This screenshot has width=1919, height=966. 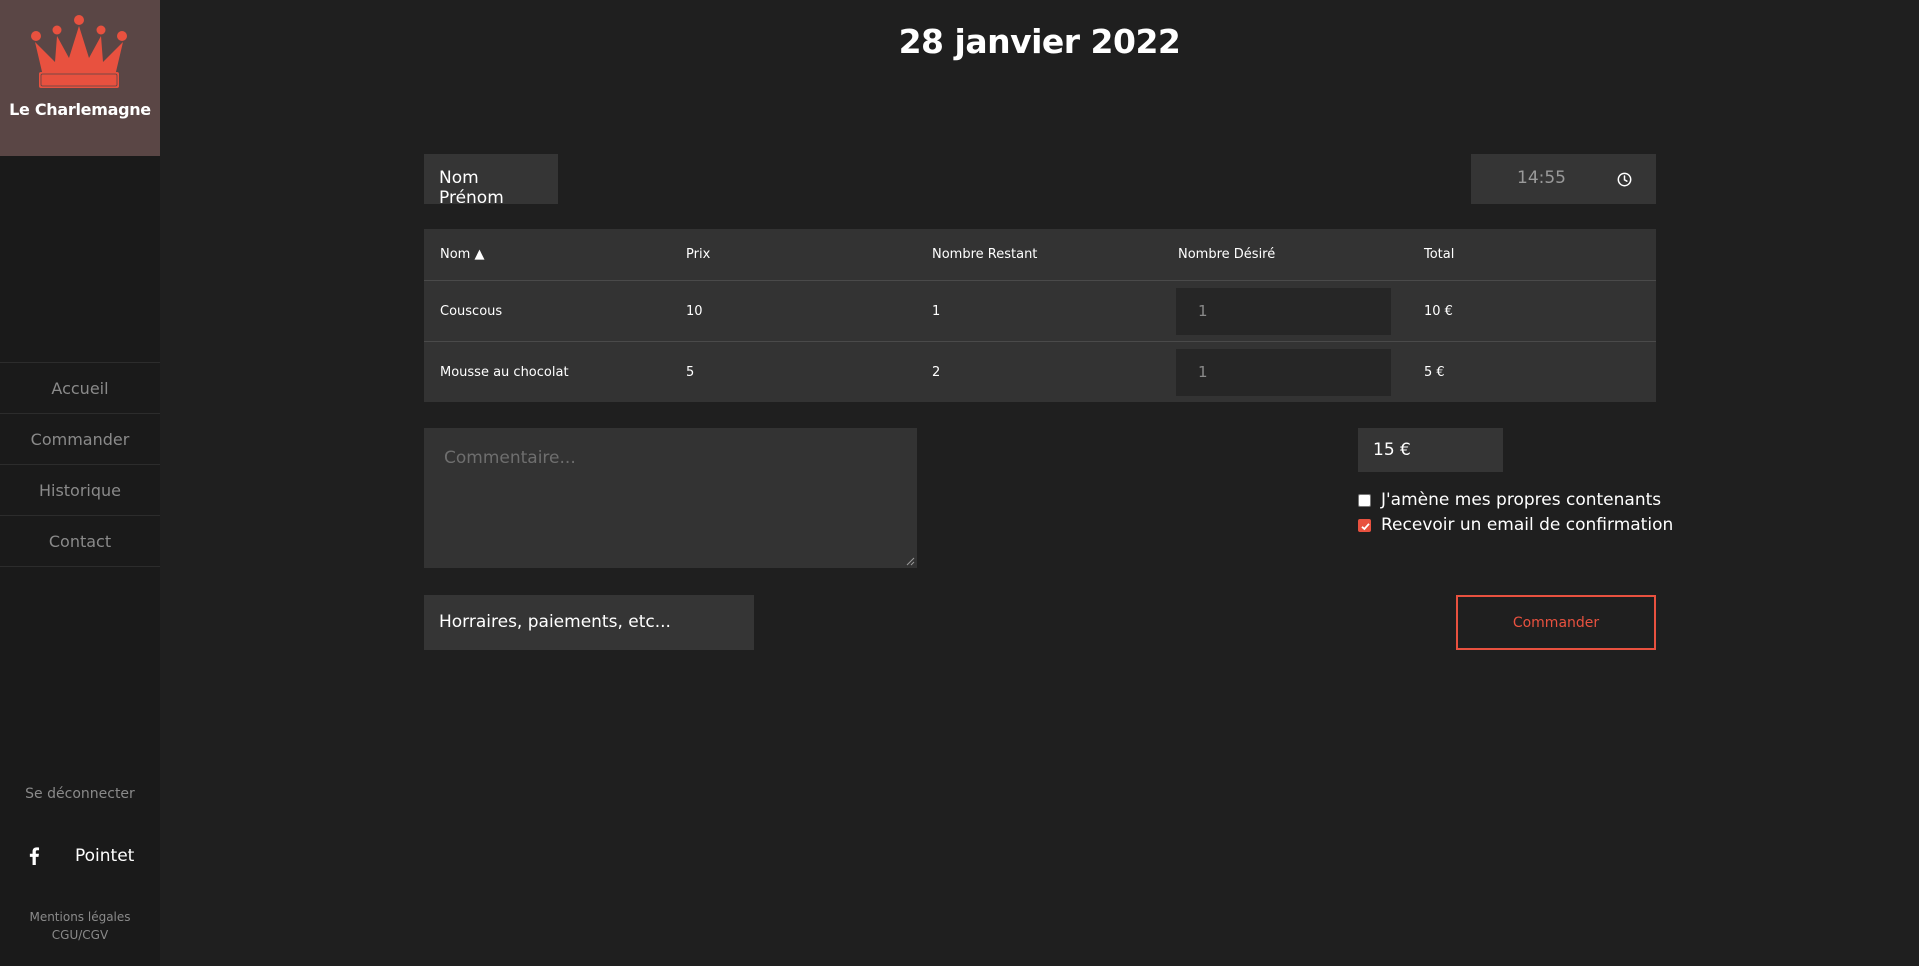 I want to click on sidebar-item-historique: Historique, so click(x=80, y=490).